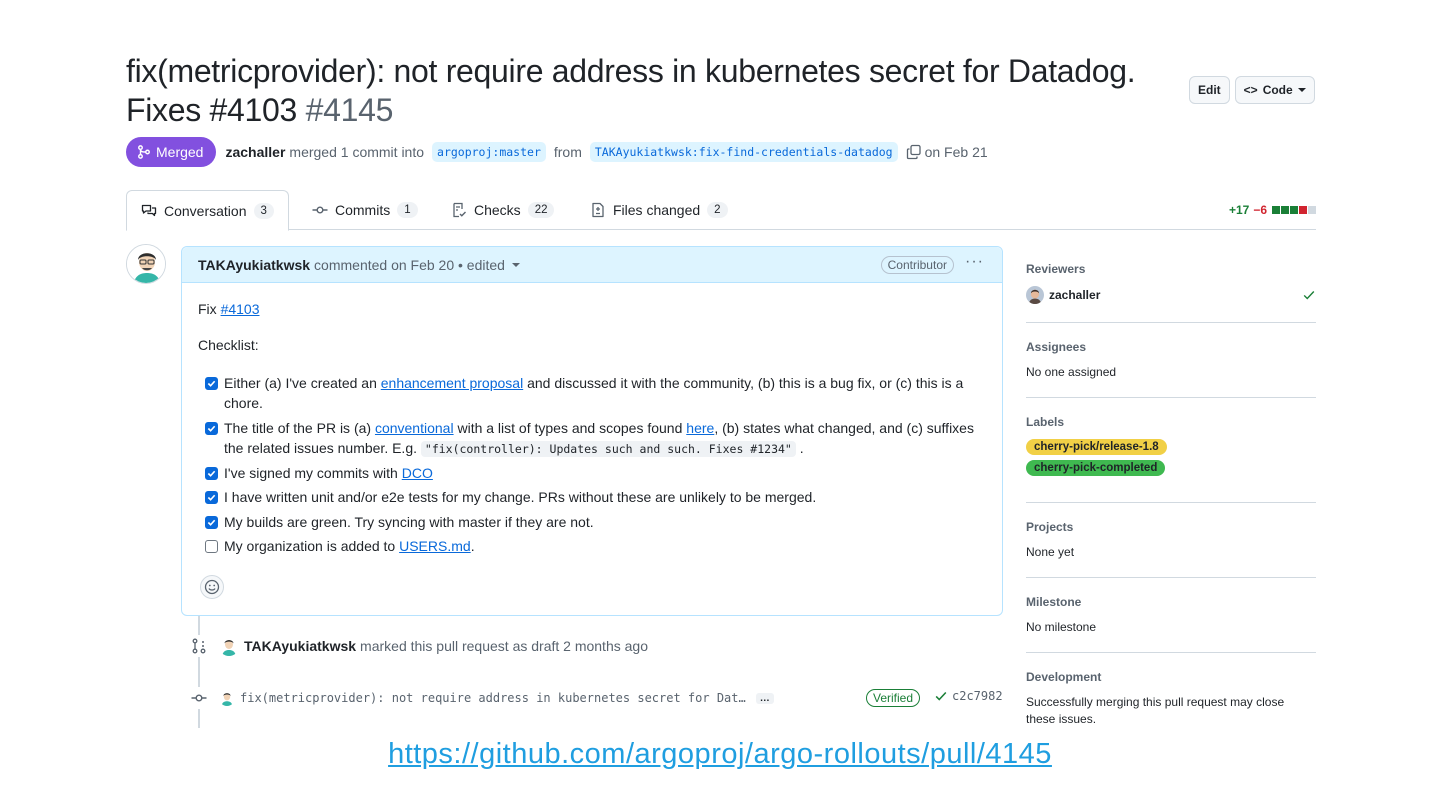  Describe the element at coordinates (1171, 422) in the screenshot. I see `labels-heading: Labels` at that location.